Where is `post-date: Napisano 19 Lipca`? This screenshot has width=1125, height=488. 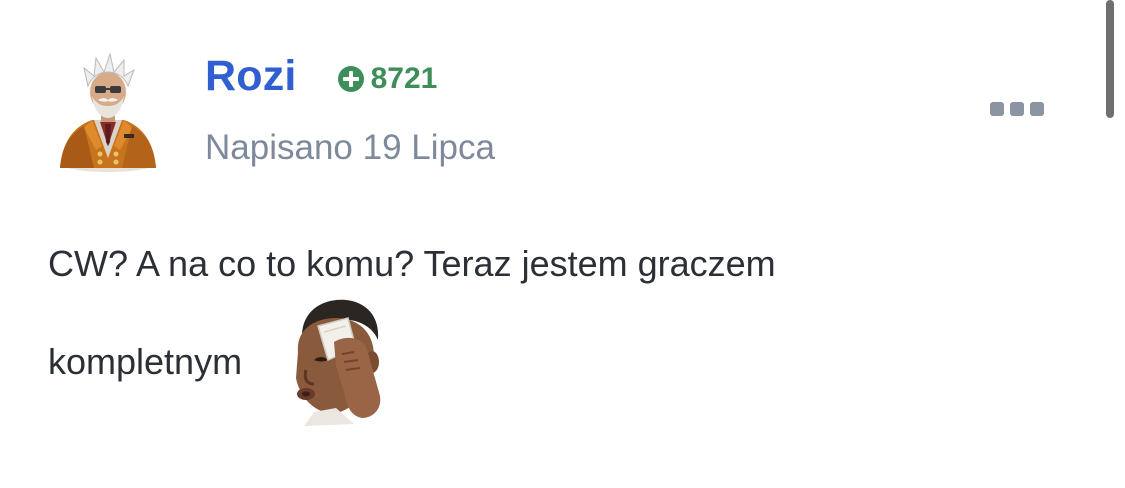
post-date: Napisano 19 Lipca is located at coordinates (350, 147).